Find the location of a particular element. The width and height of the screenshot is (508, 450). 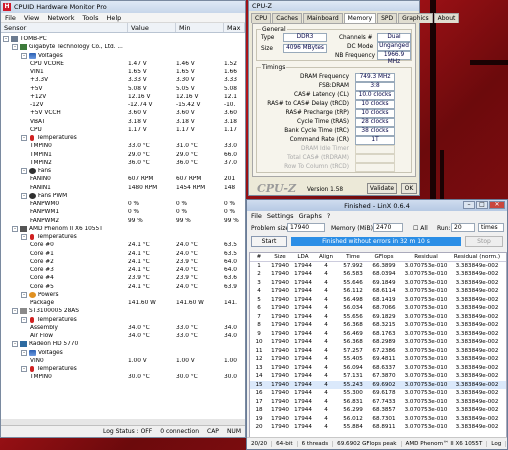

tree-row: CPU 1.17 V 1.17 V 1.17 is located at coordinates (123, 130).